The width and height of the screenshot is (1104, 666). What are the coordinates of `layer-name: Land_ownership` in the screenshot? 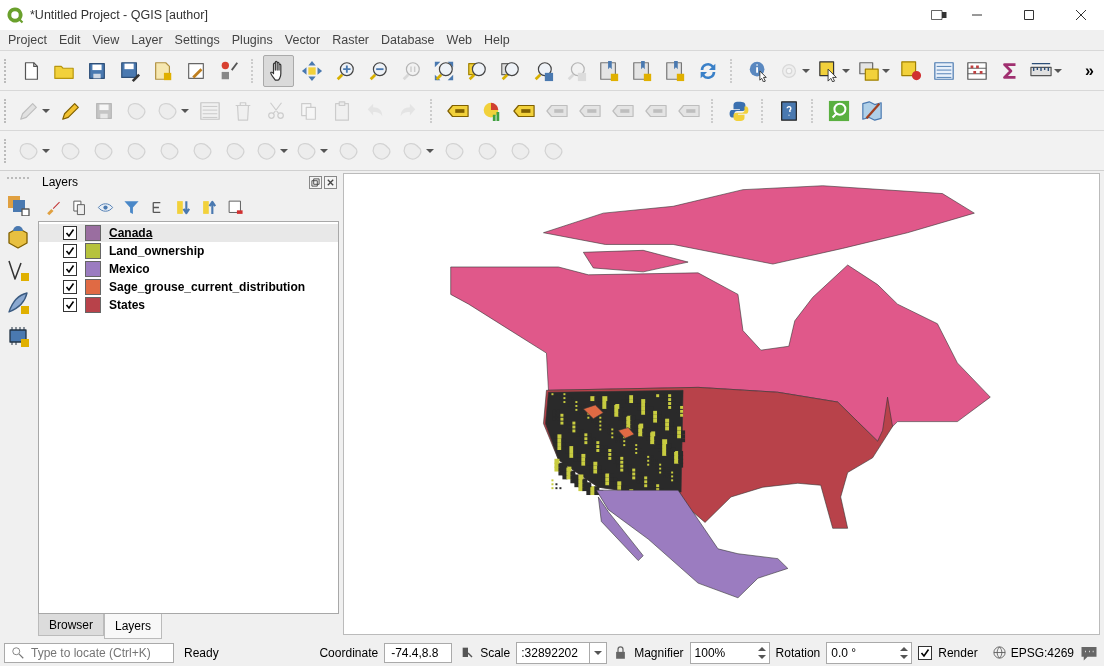 It's located at (157, 251).